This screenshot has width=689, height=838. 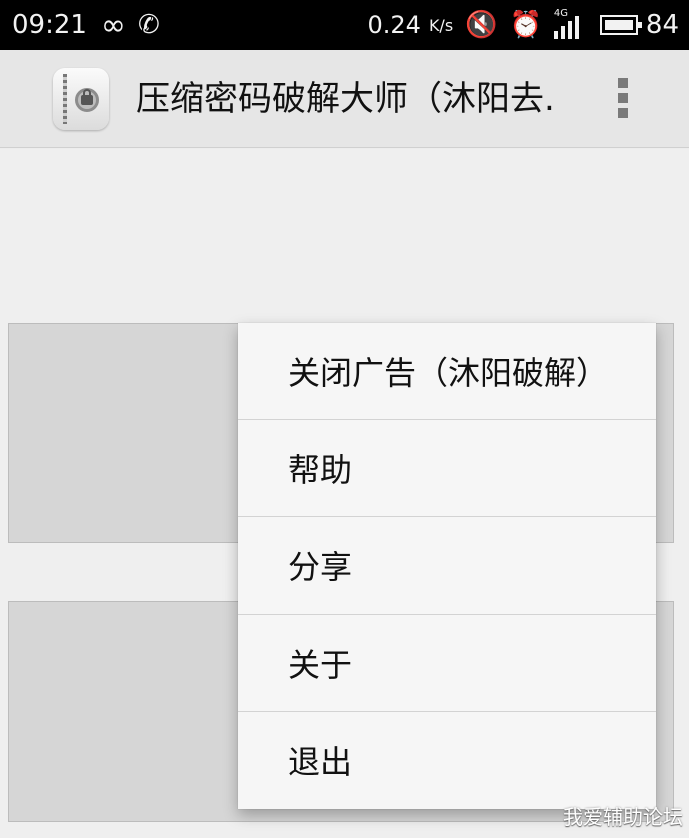 I want to click on menu-item-exit: 退出, so click(x=447, y=760).